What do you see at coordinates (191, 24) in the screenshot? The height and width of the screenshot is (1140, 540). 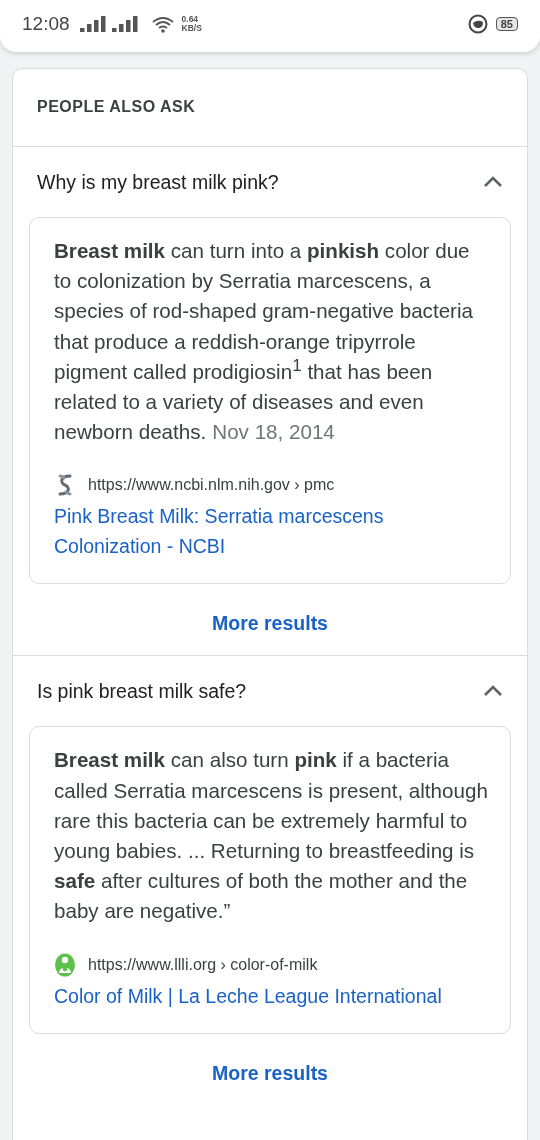 I see `network-speed: 0.64 KB/S` at bounding box center [191, 24].